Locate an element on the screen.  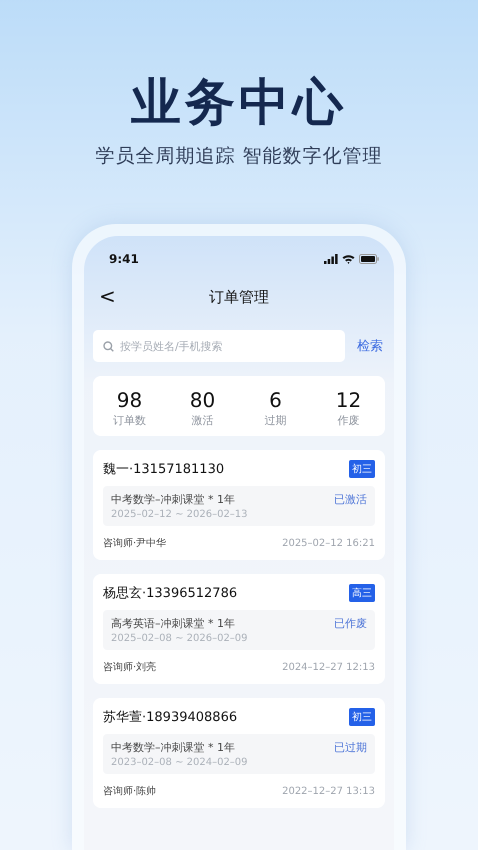
order-time: 2025–02–12 16:21 is located at coordinates (328, 543).